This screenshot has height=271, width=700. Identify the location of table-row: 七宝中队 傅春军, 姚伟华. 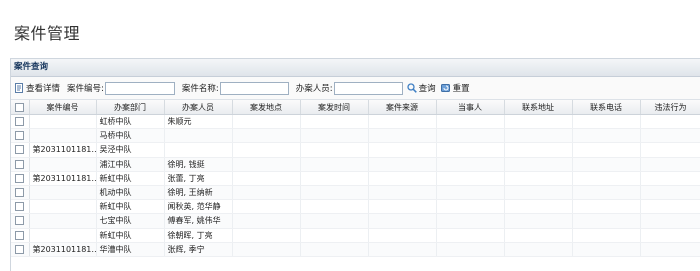
(355, 221).